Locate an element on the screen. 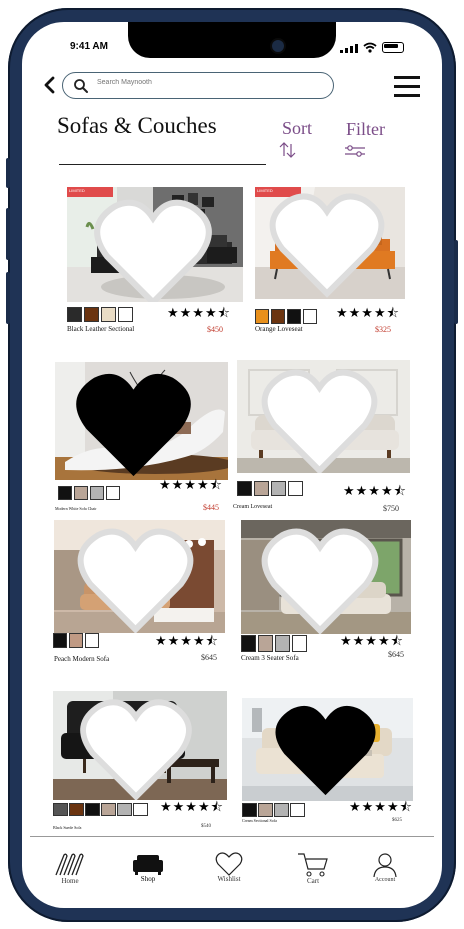  product-name: Black Leather Sectional is located at coordinates (100, 329).